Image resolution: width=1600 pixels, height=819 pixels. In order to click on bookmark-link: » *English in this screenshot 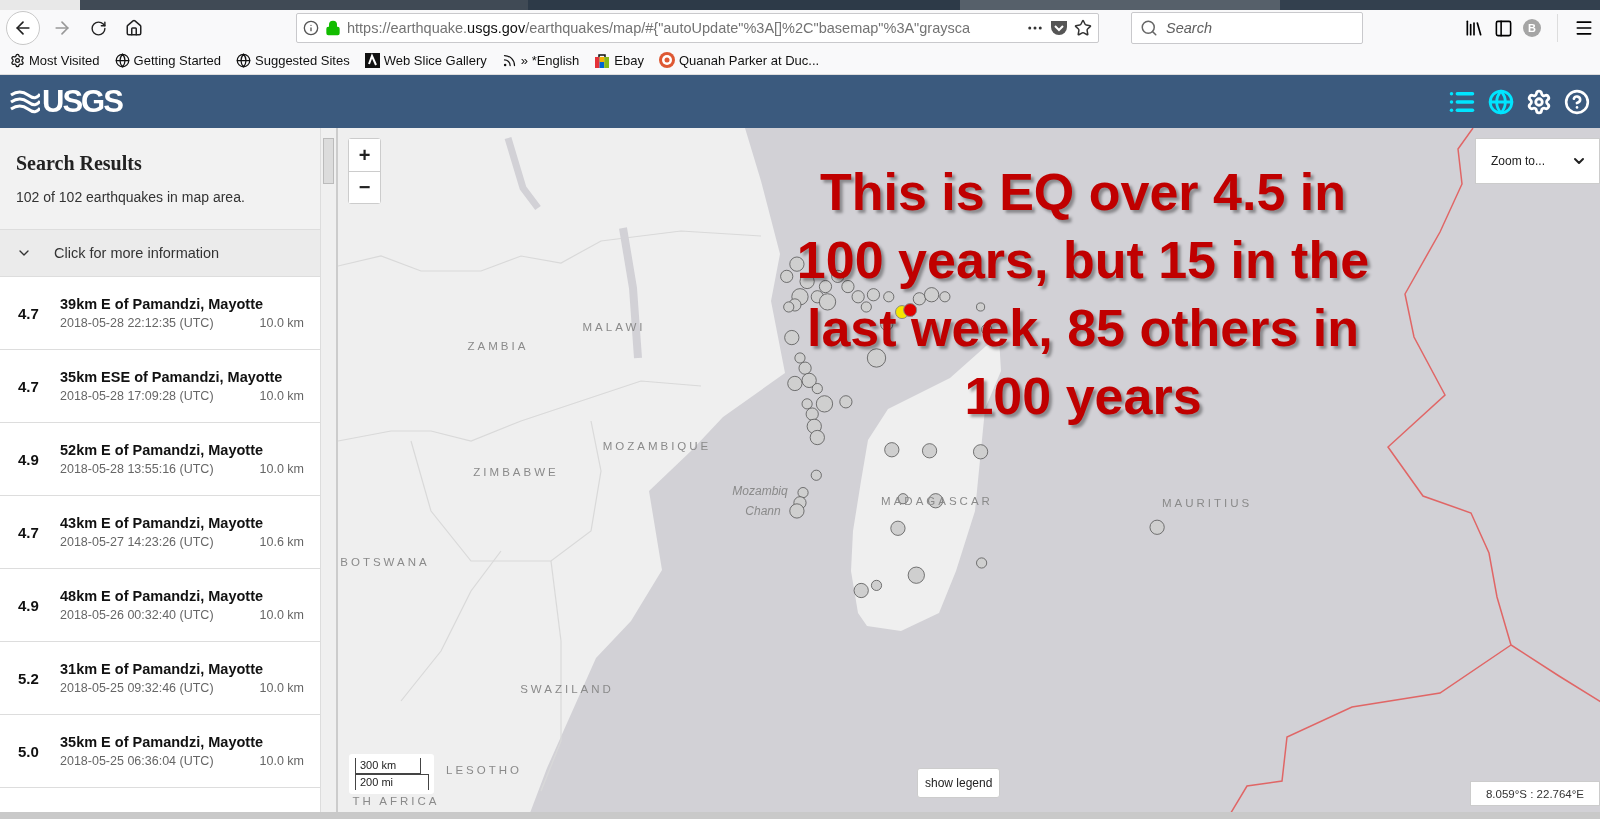, I will do `click(540, 60)`.